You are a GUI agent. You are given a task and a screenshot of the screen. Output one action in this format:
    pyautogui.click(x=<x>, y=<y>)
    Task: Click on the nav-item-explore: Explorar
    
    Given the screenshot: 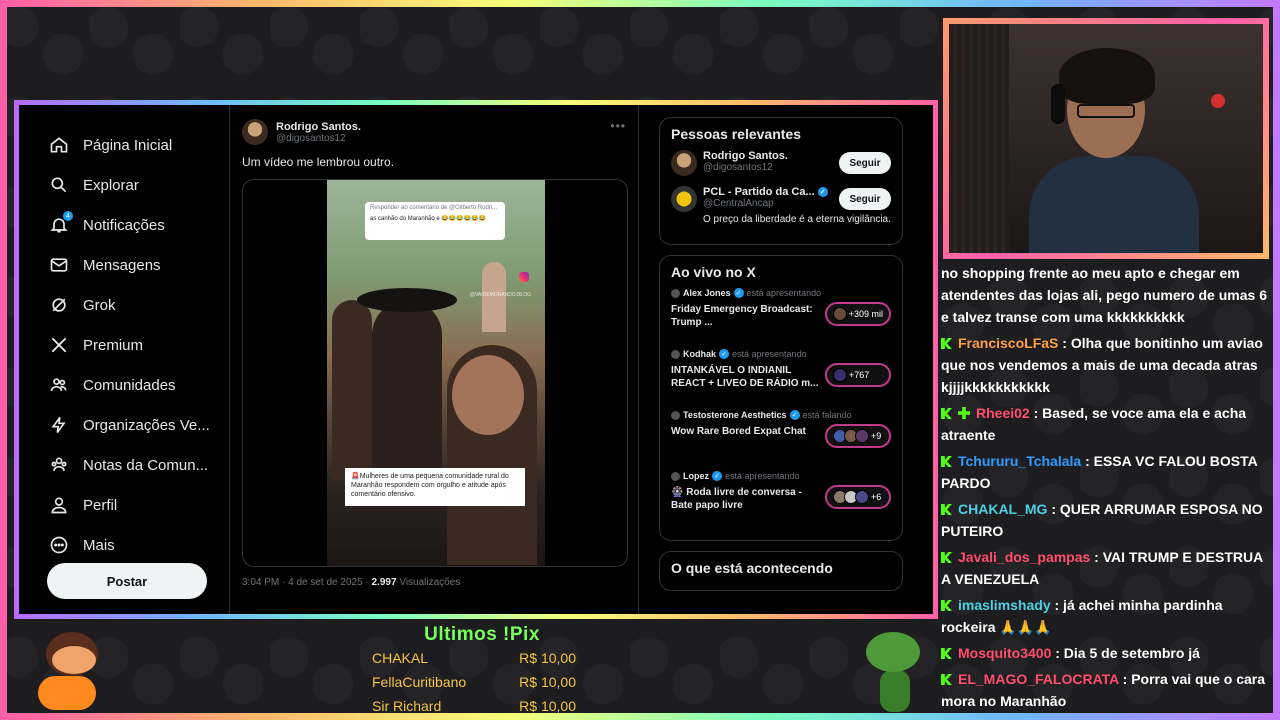 What is the action you would take?
    pyautogui.click(x=139, y=185)
    